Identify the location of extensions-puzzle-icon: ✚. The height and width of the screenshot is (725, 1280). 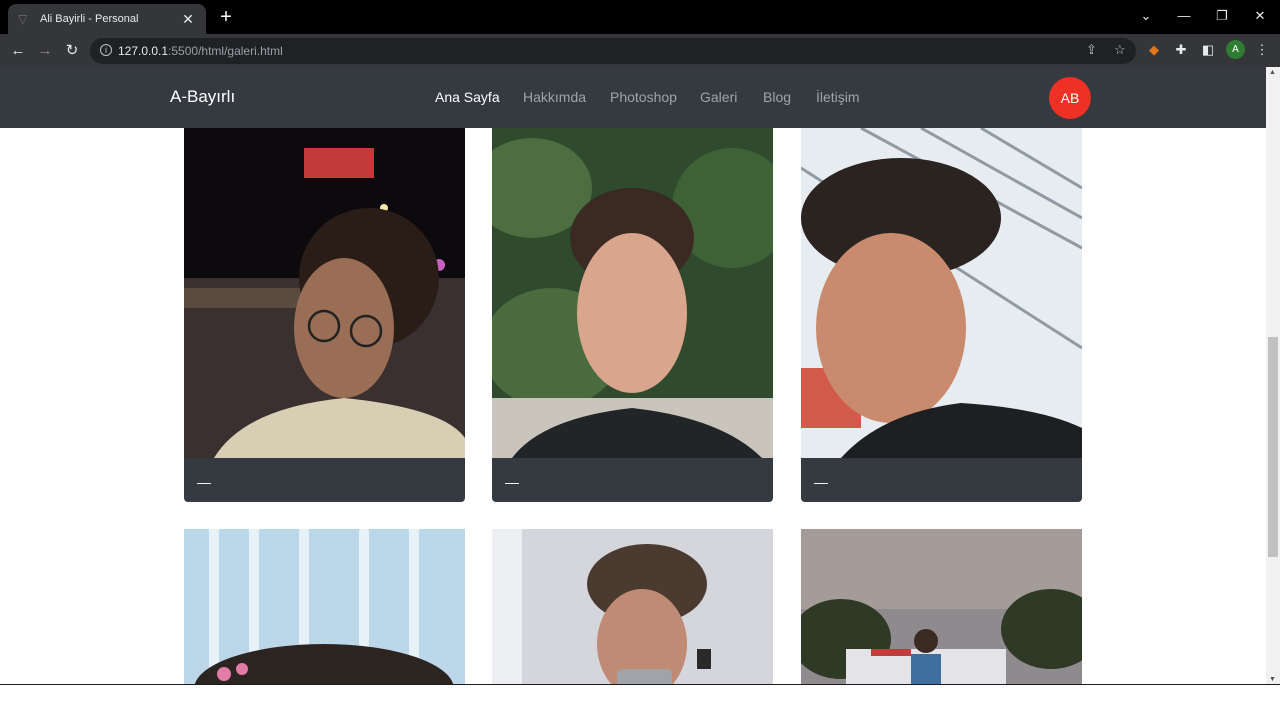
(1181, 50).